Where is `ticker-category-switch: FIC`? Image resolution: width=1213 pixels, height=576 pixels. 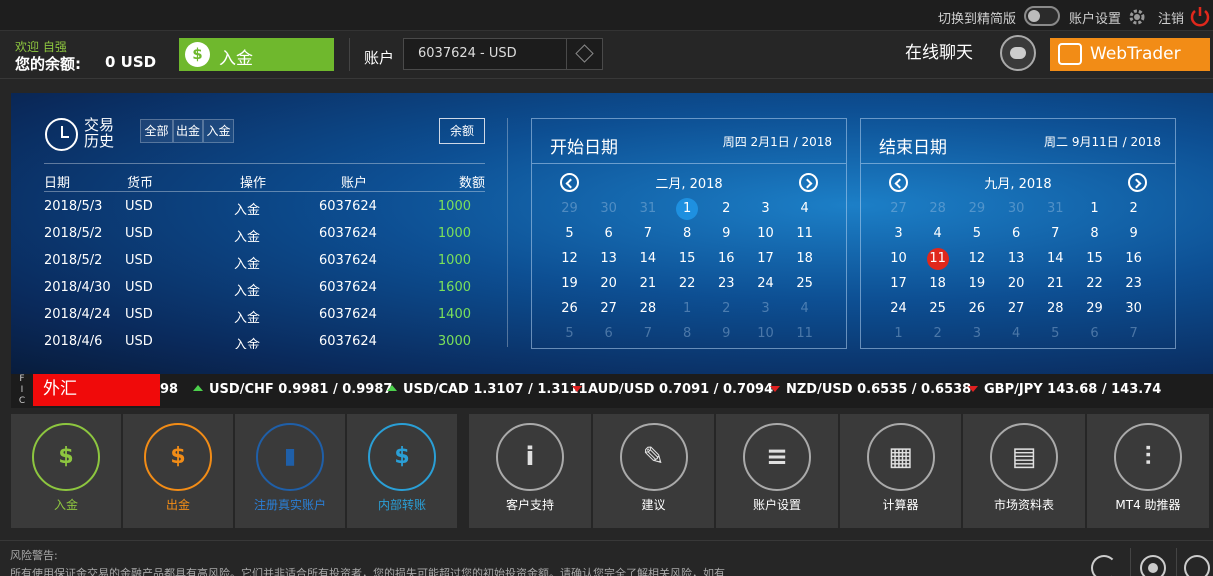 ticker-category-switch: FIC is located at coordinates (22, 391).